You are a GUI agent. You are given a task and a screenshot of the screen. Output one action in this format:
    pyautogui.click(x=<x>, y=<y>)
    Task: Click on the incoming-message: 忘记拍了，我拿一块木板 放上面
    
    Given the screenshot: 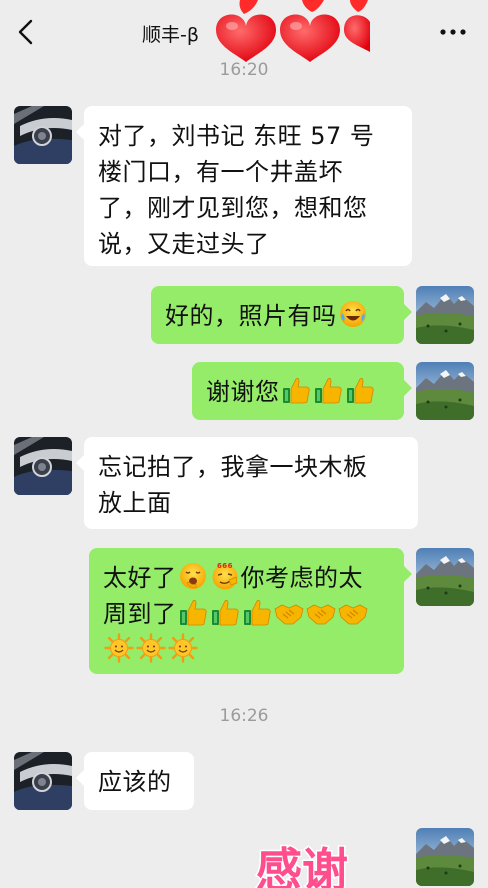 What is the action you would take?
    pyautogui.click(x=247, y=483)
    